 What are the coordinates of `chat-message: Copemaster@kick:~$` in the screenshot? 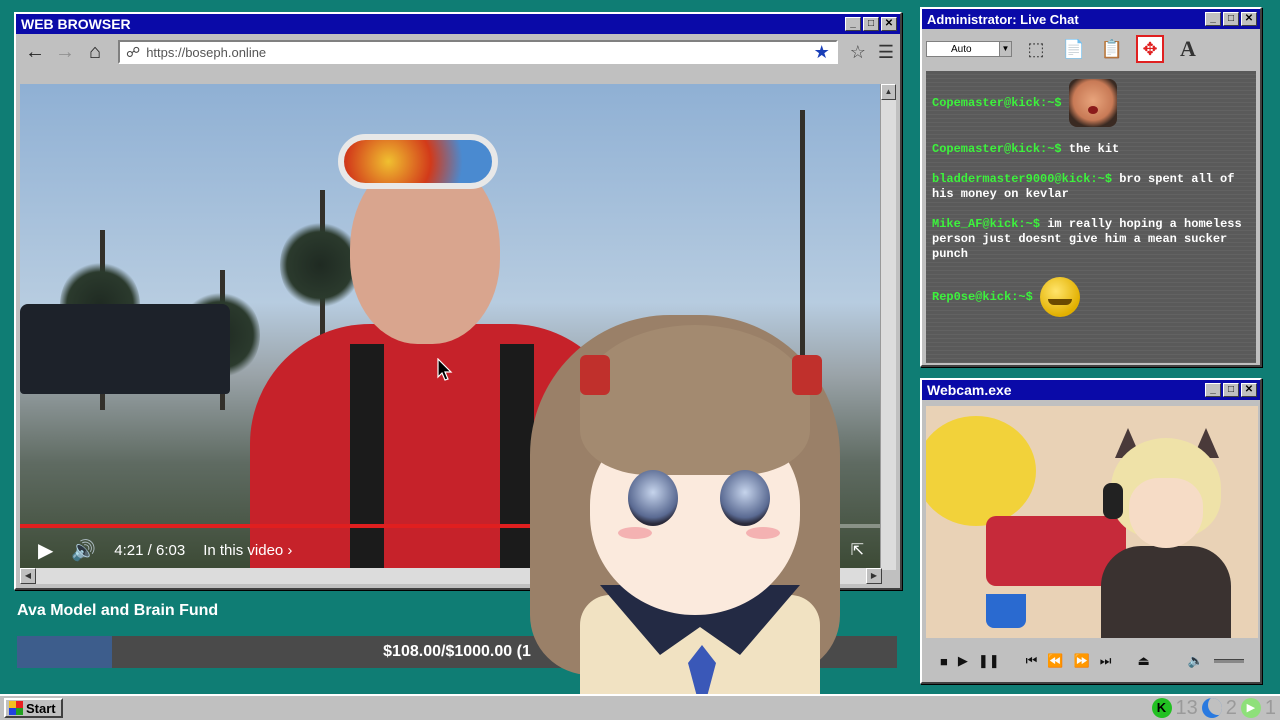 It's located at (1091, 103).